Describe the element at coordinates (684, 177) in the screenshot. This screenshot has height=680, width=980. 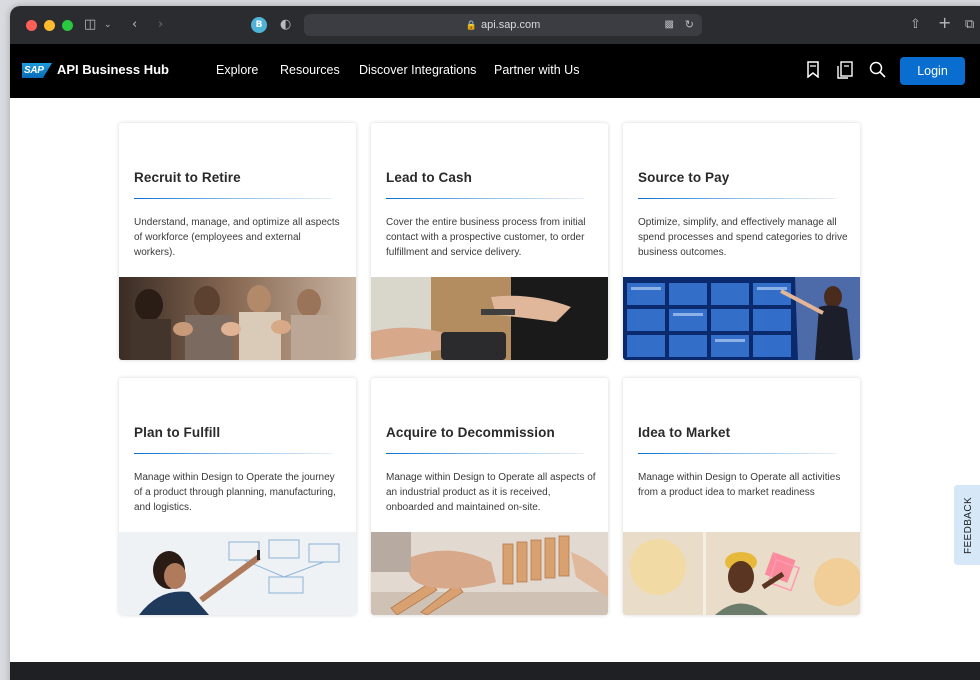
I see `card-title: Source to Pay` at that location.